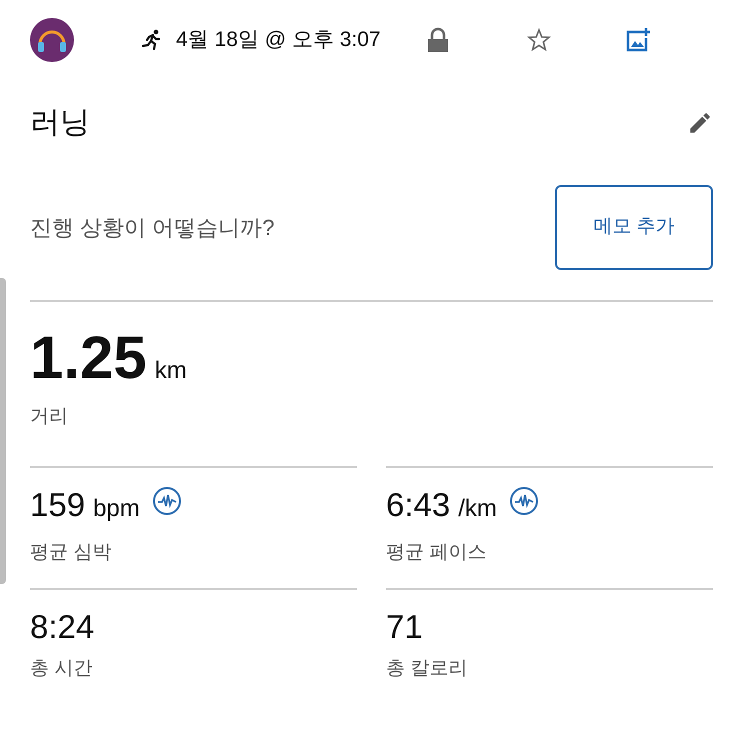  I want to click on metric-unit: bpm, so click(116, 509).